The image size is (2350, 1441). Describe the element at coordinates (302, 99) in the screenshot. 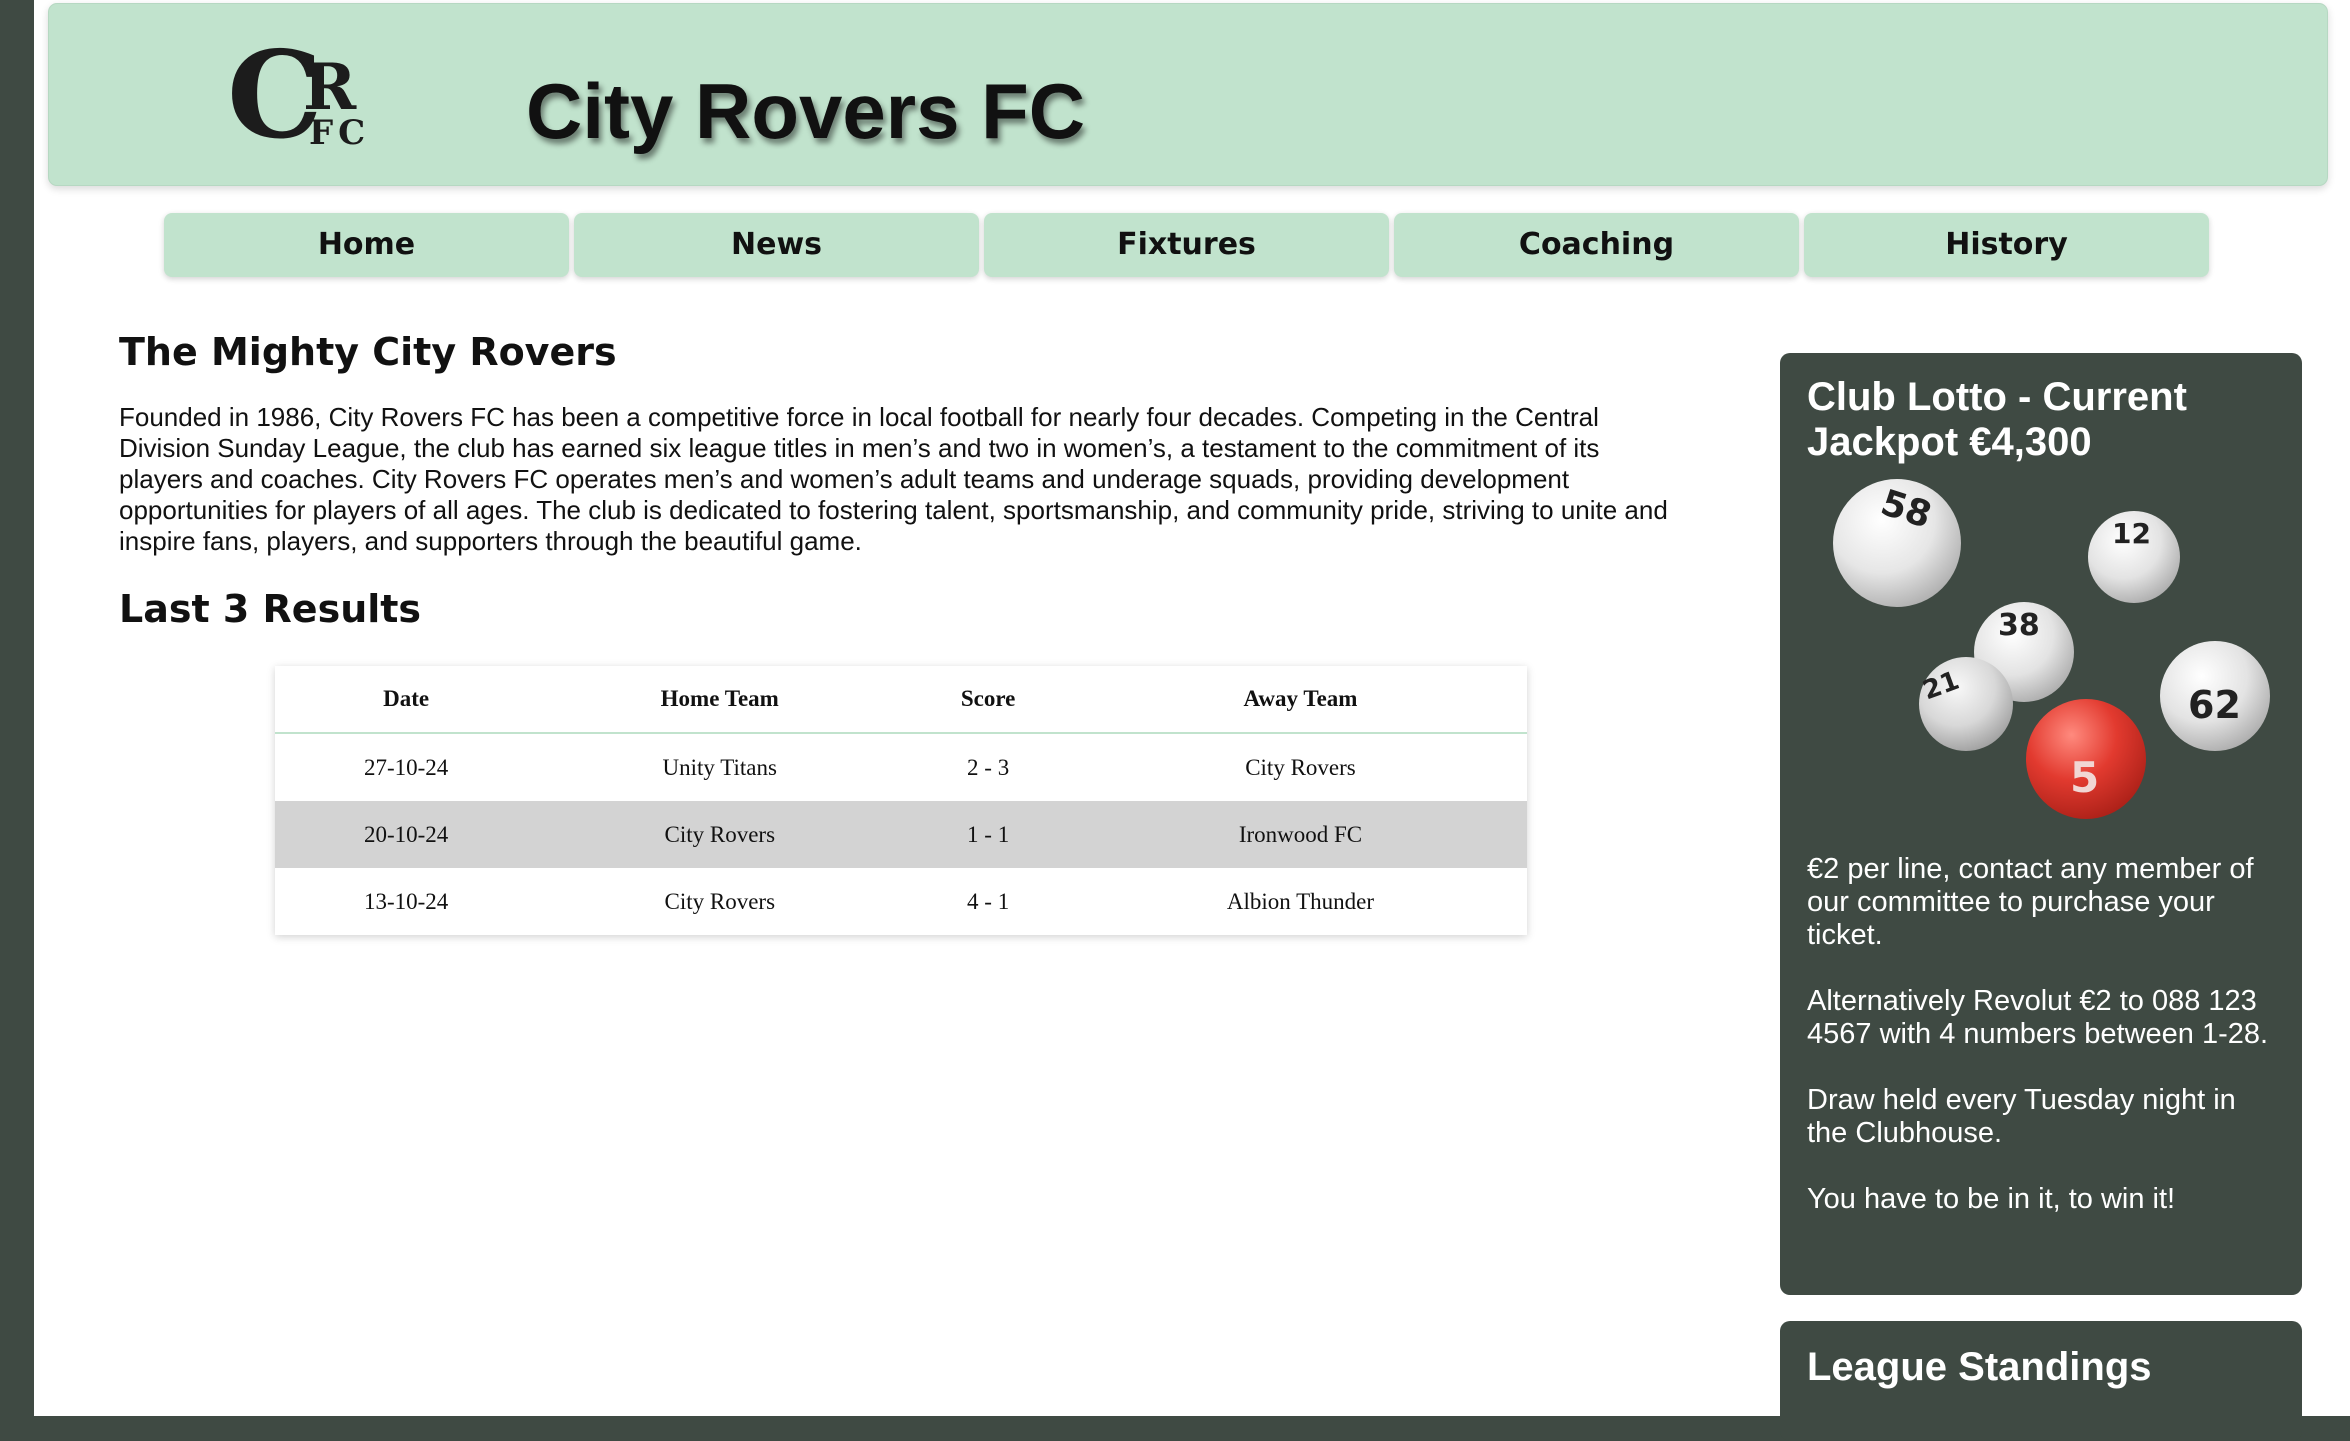

I see `club-logo: C R FC` at that location.